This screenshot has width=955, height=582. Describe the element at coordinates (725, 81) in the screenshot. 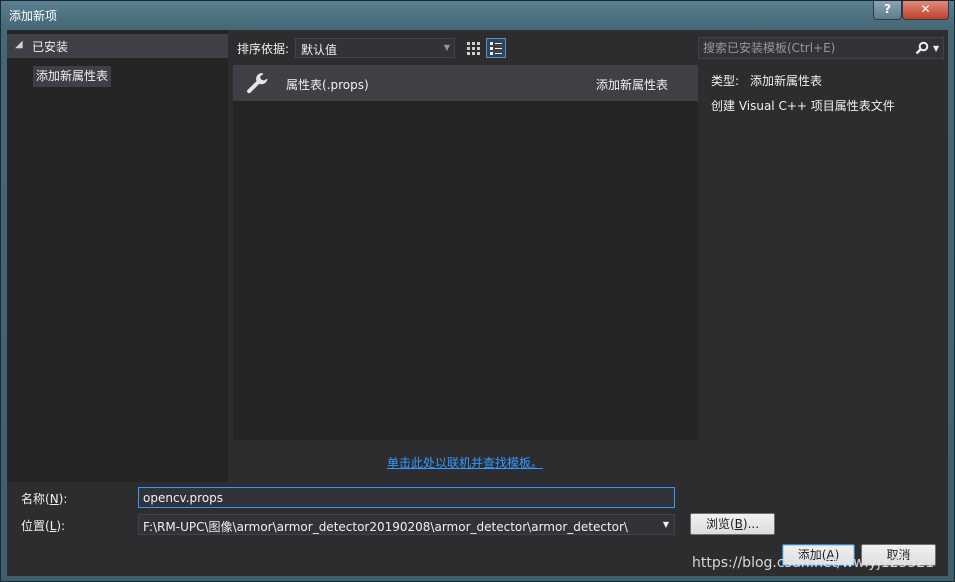

I see `type-label: 类型:` at that location.